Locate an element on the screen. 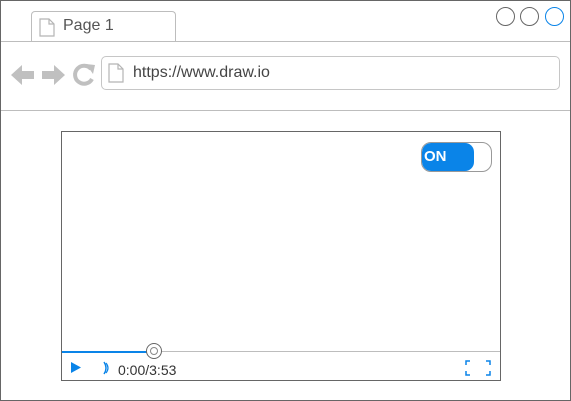 The width and height of the screenshot is (571, 401). tab-label: Page 1 is located at coordinates (88, 25).